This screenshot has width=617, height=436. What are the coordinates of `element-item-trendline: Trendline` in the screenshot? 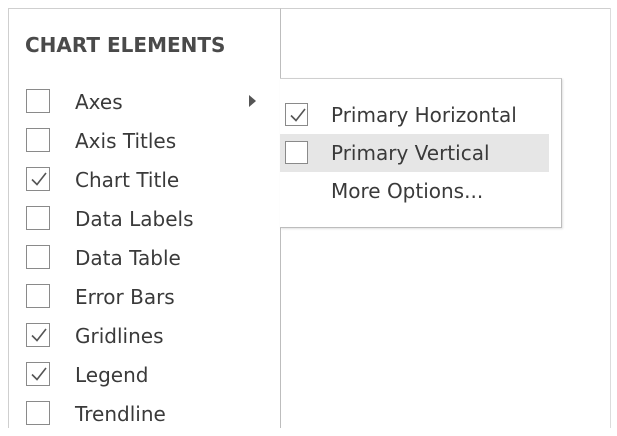 It's located at (145, 413).